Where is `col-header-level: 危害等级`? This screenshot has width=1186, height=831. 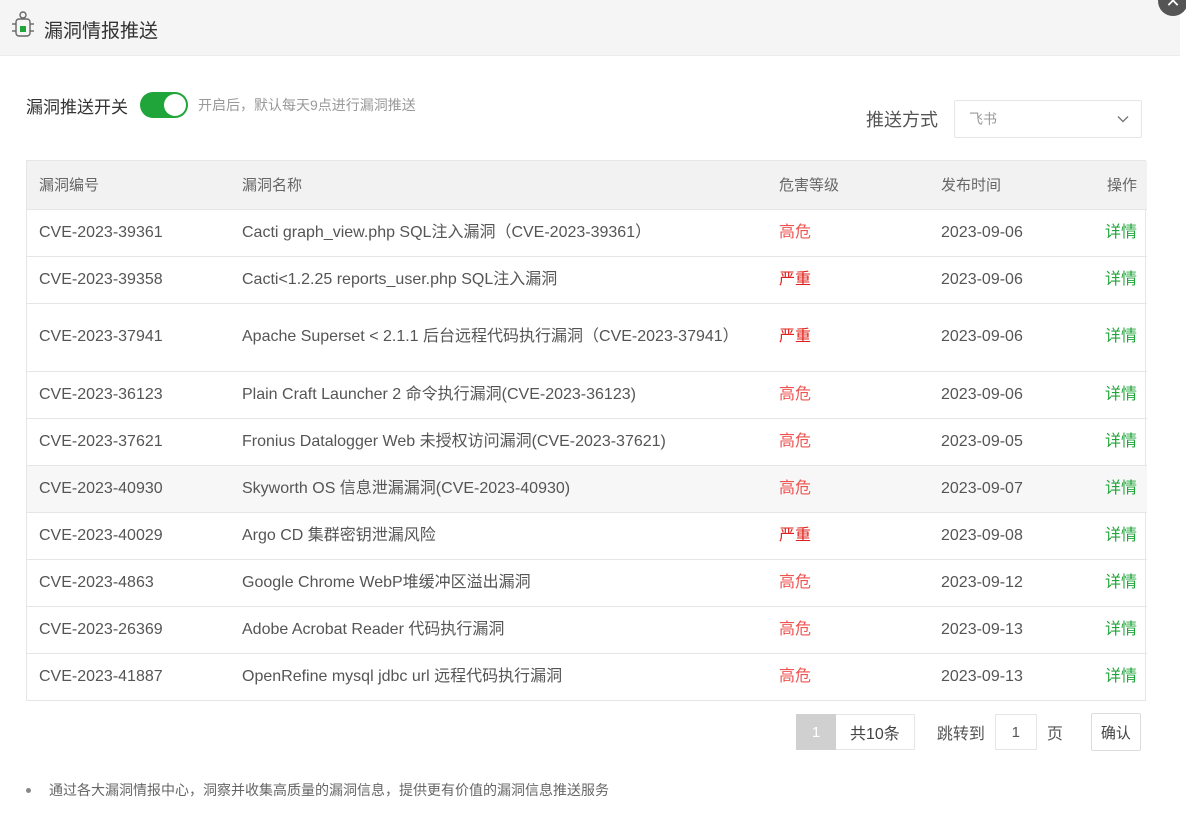 col-header-level: 危害等级 is located at coordinates (848, 185).